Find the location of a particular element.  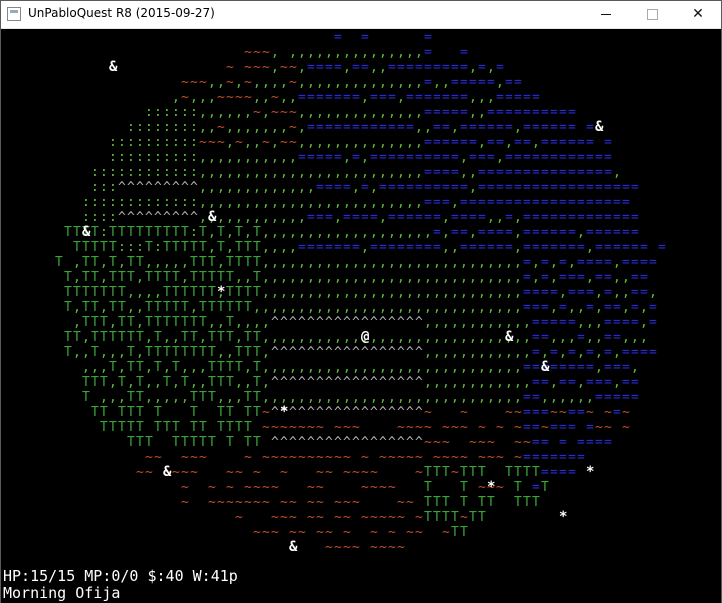

status-line-time-location: Morning Ofija is located at coordinates (62, 593).